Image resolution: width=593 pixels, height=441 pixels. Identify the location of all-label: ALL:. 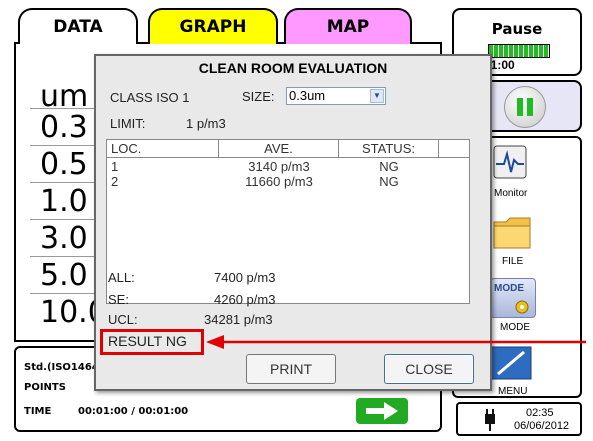
(121, 277).